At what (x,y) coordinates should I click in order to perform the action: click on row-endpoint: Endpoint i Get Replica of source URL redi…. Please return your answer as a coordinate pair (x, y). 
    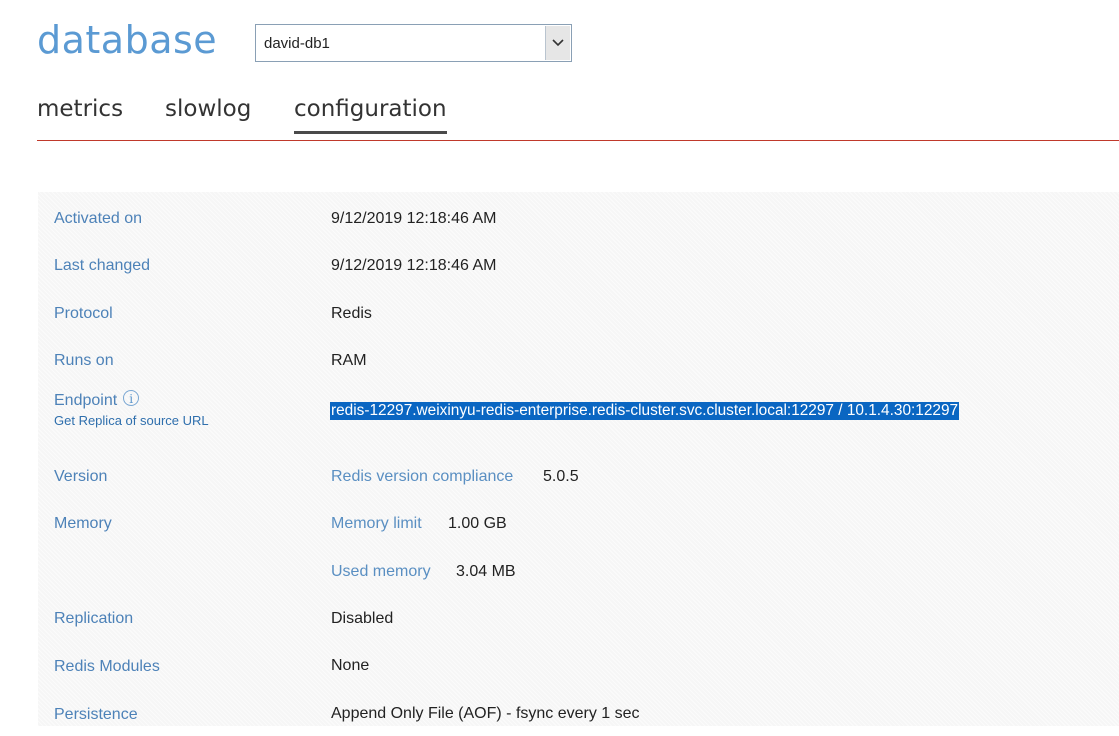
    Looking at the image, I should click on (578, 411).